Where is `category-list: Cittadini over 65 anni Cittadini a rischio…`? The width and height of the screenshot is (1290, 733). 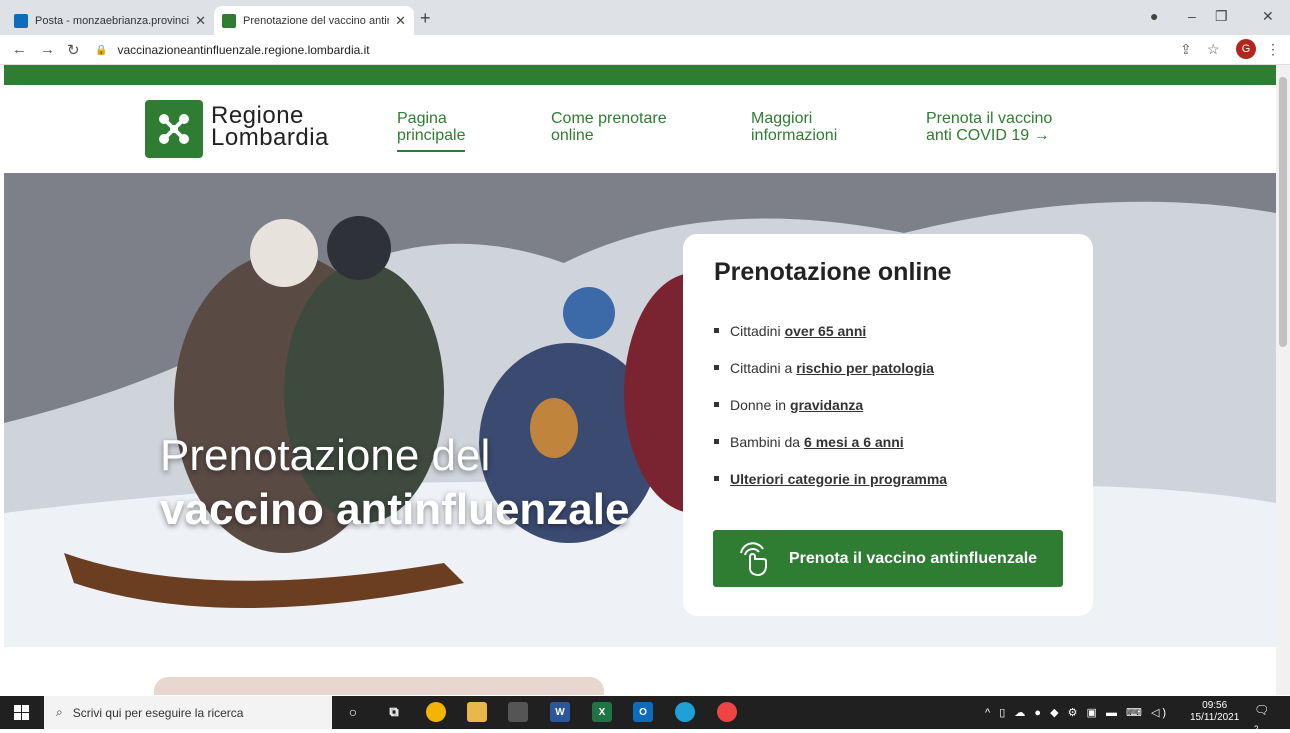
category-list: Cittadini over 65 anni Cittadini a rischio… is located at coordinates (830, 404).